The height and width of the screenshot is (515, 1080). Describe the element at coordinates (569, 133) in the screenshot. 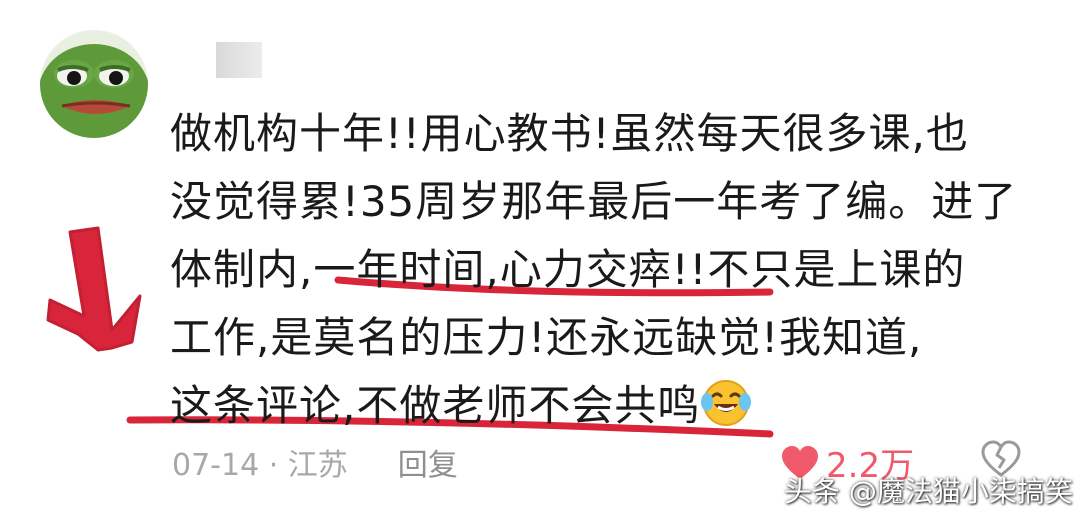

I see `comment-line: 做机构十年!!用心教书!虽然每天很多课,也` at that location.